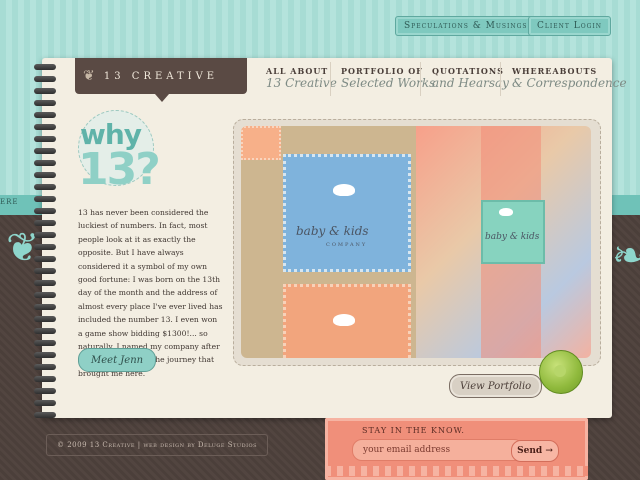  Describe the element at coordinates (560, 371) in the screenshot. I see `seal-emblem` at that location.